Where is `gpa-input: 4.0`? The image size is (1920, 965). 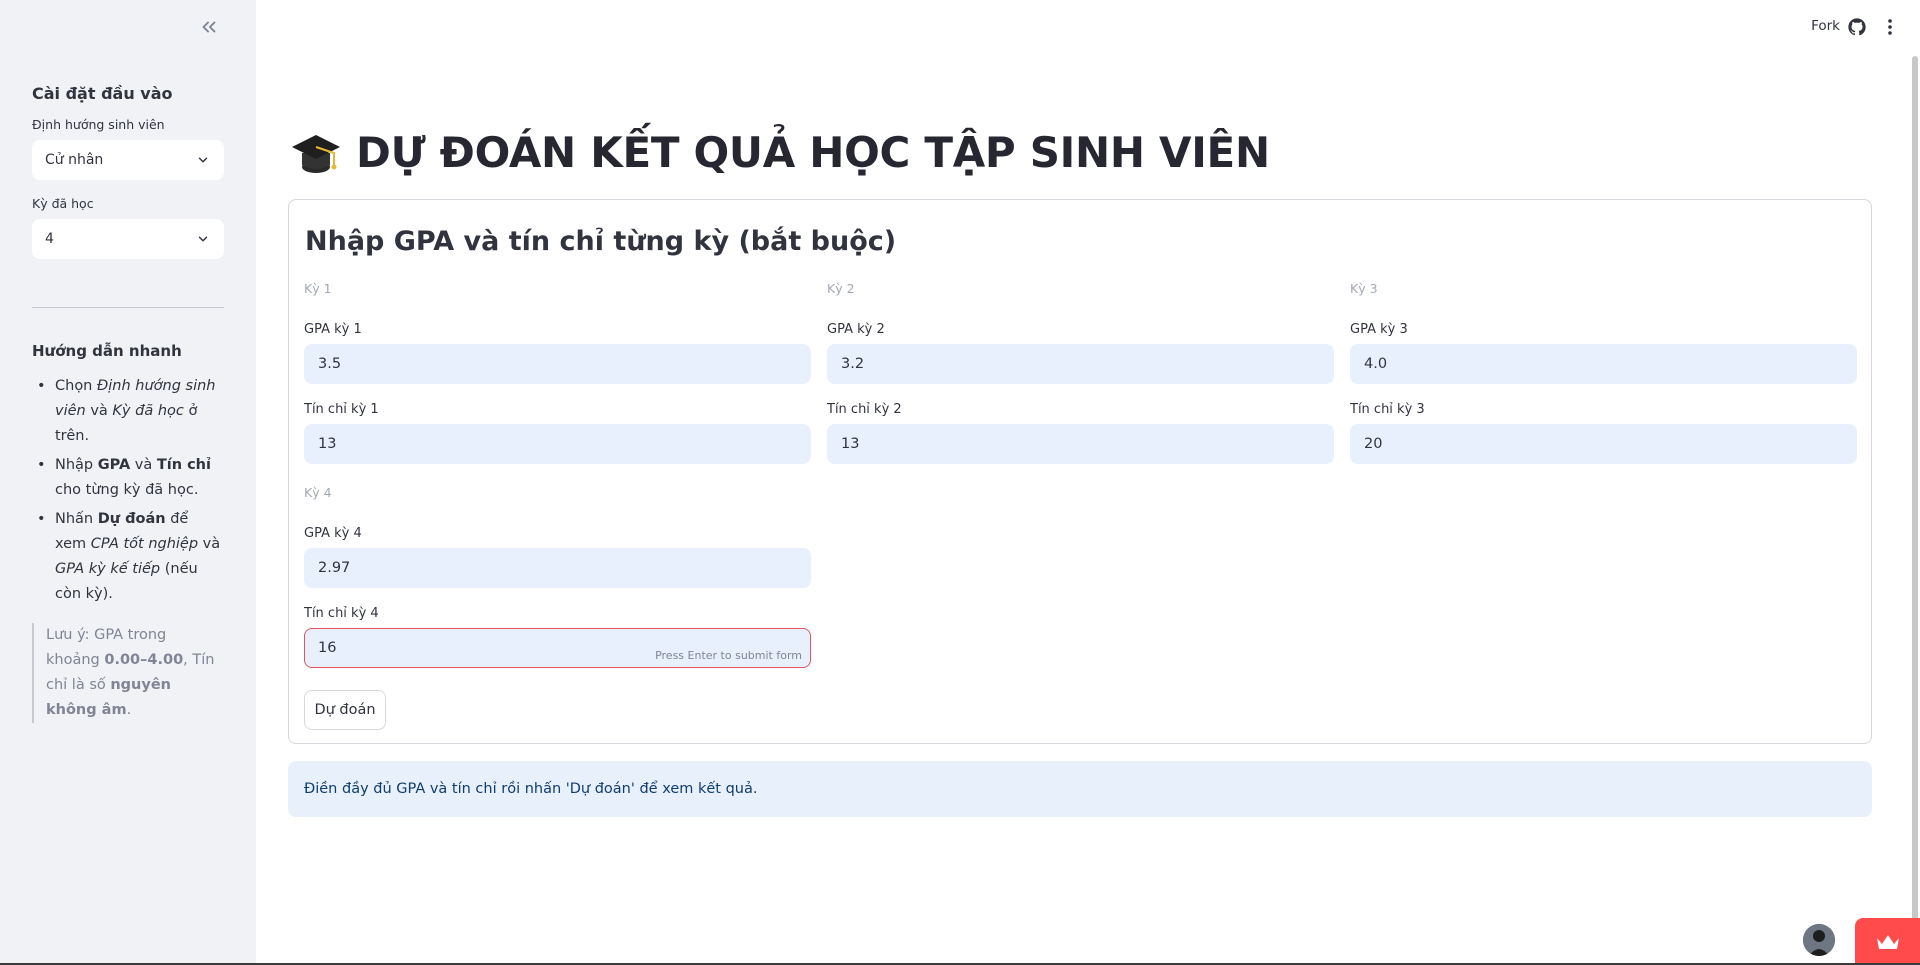
gpa-input: 4.0 is located at coordinates (1603, 364).